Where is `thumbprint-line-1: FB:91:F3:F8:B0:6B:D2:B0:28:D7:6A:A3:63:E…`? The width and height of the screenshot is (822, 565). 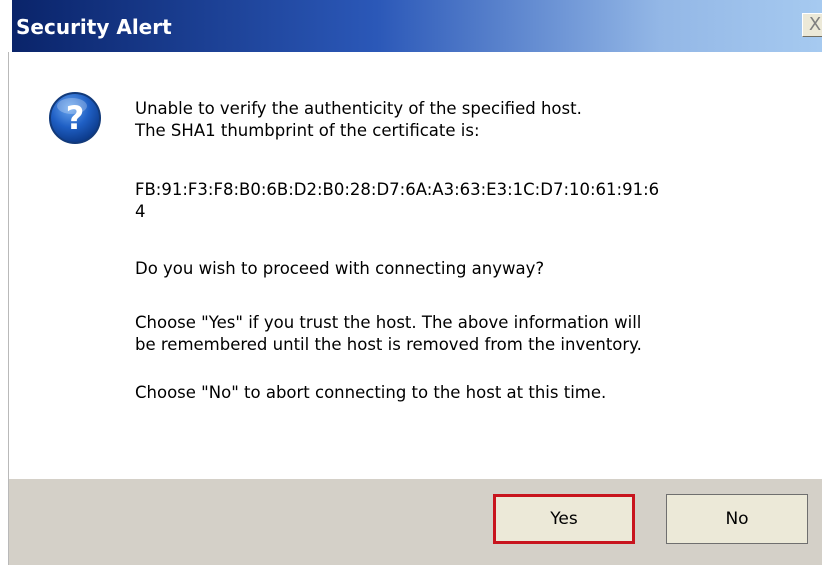 thumbprint-line-1: FB:91:F3:F8:B0:6B:D2:B0:28:D7:6A:A3:63:E… is located at coordinates (397, 189).